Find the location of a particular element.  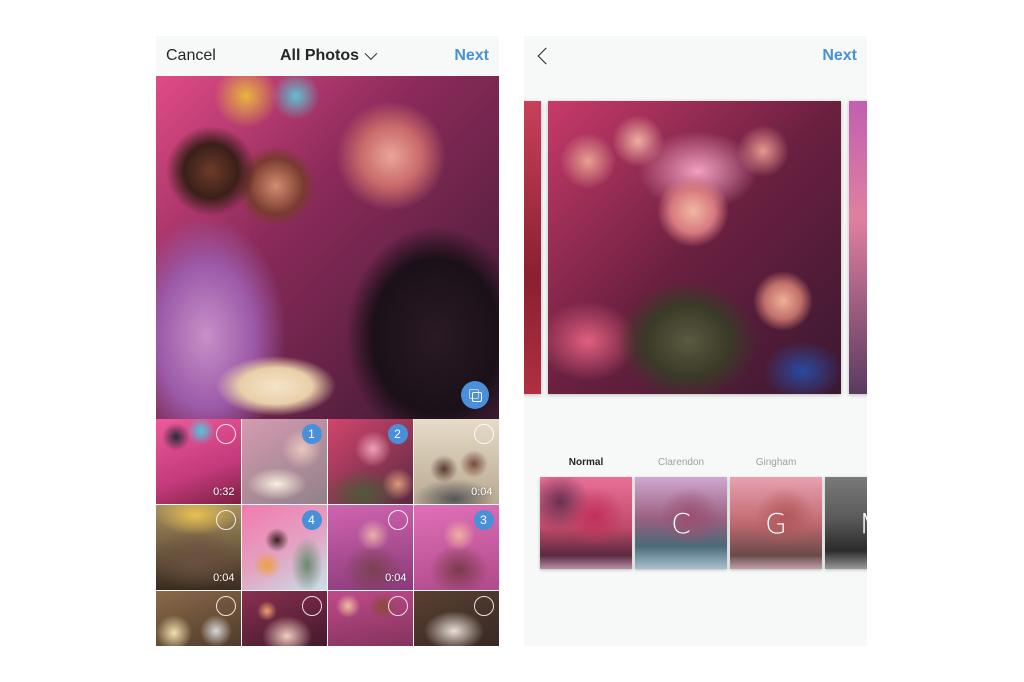

filter-normal: Normal is located at coordinates (586, 512).